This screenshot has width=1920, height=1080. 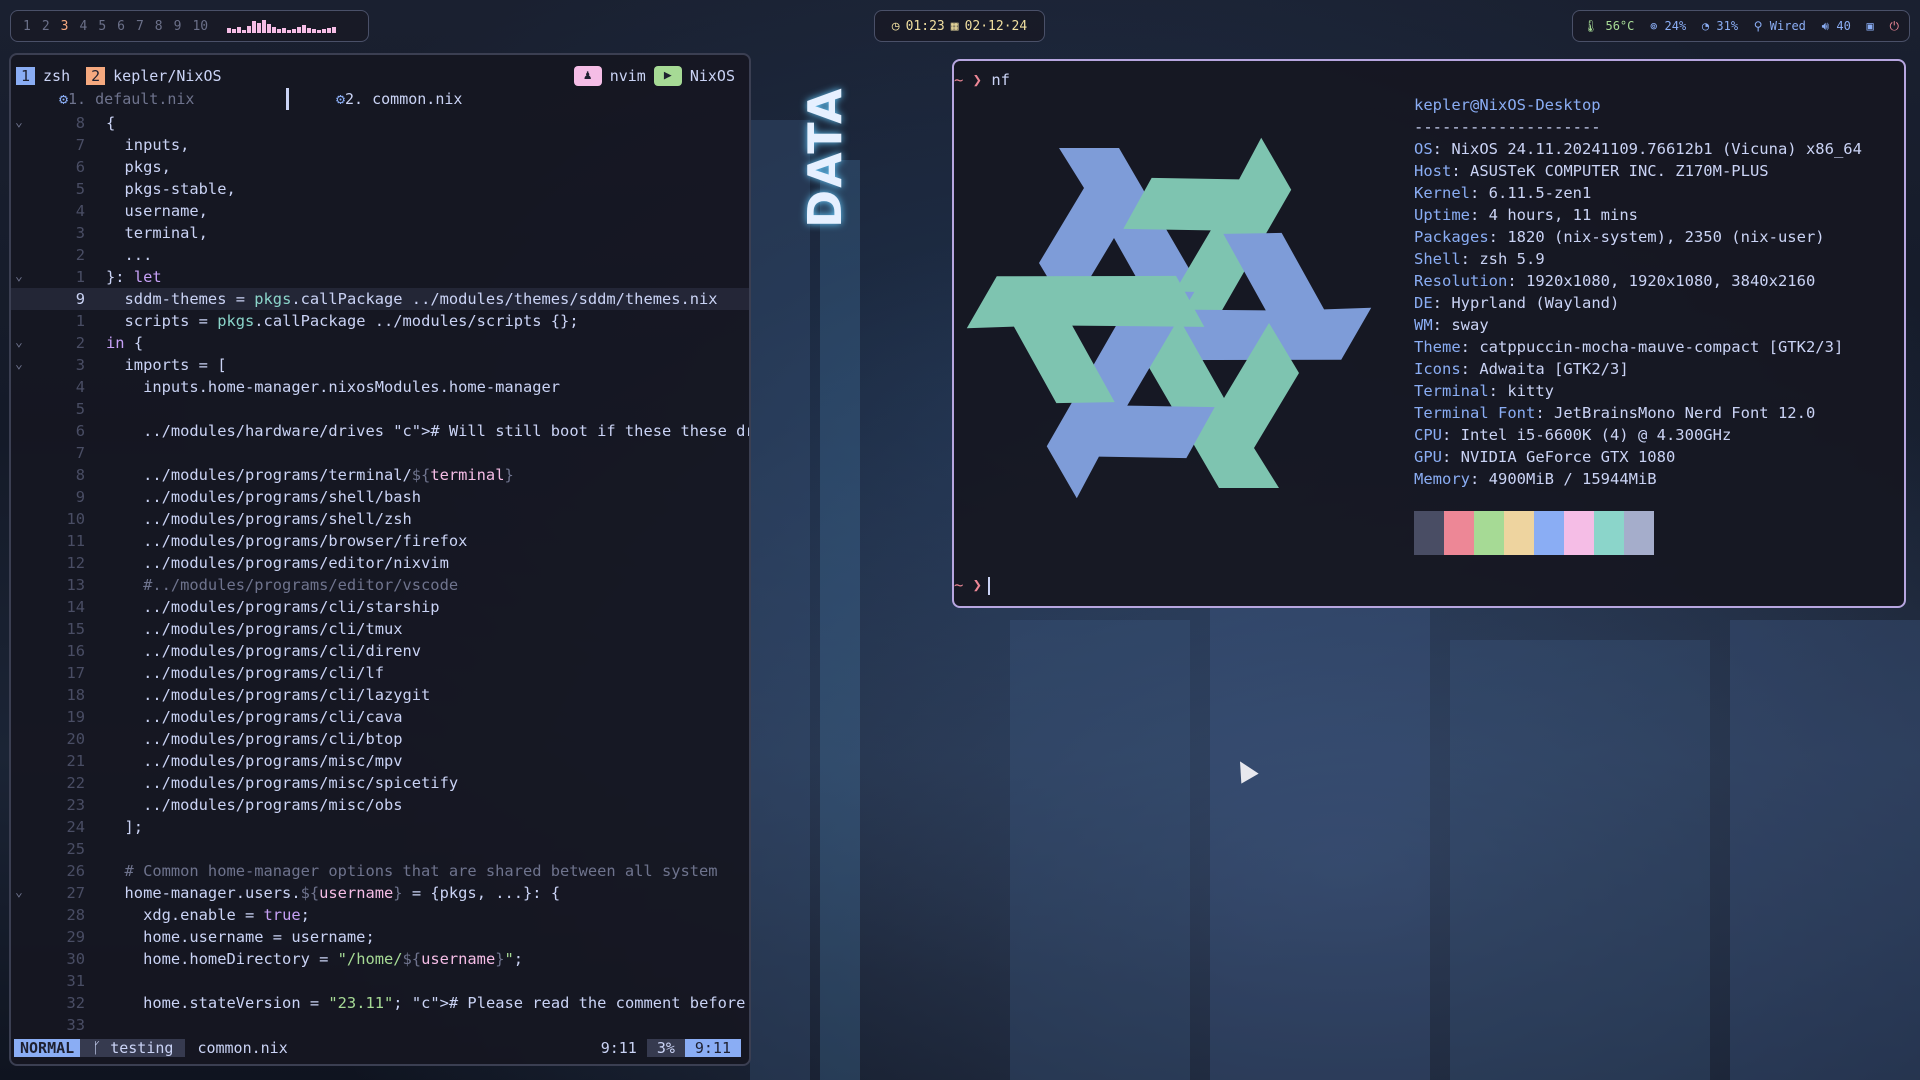 I want to click on info-row: Uptime: 4 hours, 11 mins, so click(x=1526, y=215).